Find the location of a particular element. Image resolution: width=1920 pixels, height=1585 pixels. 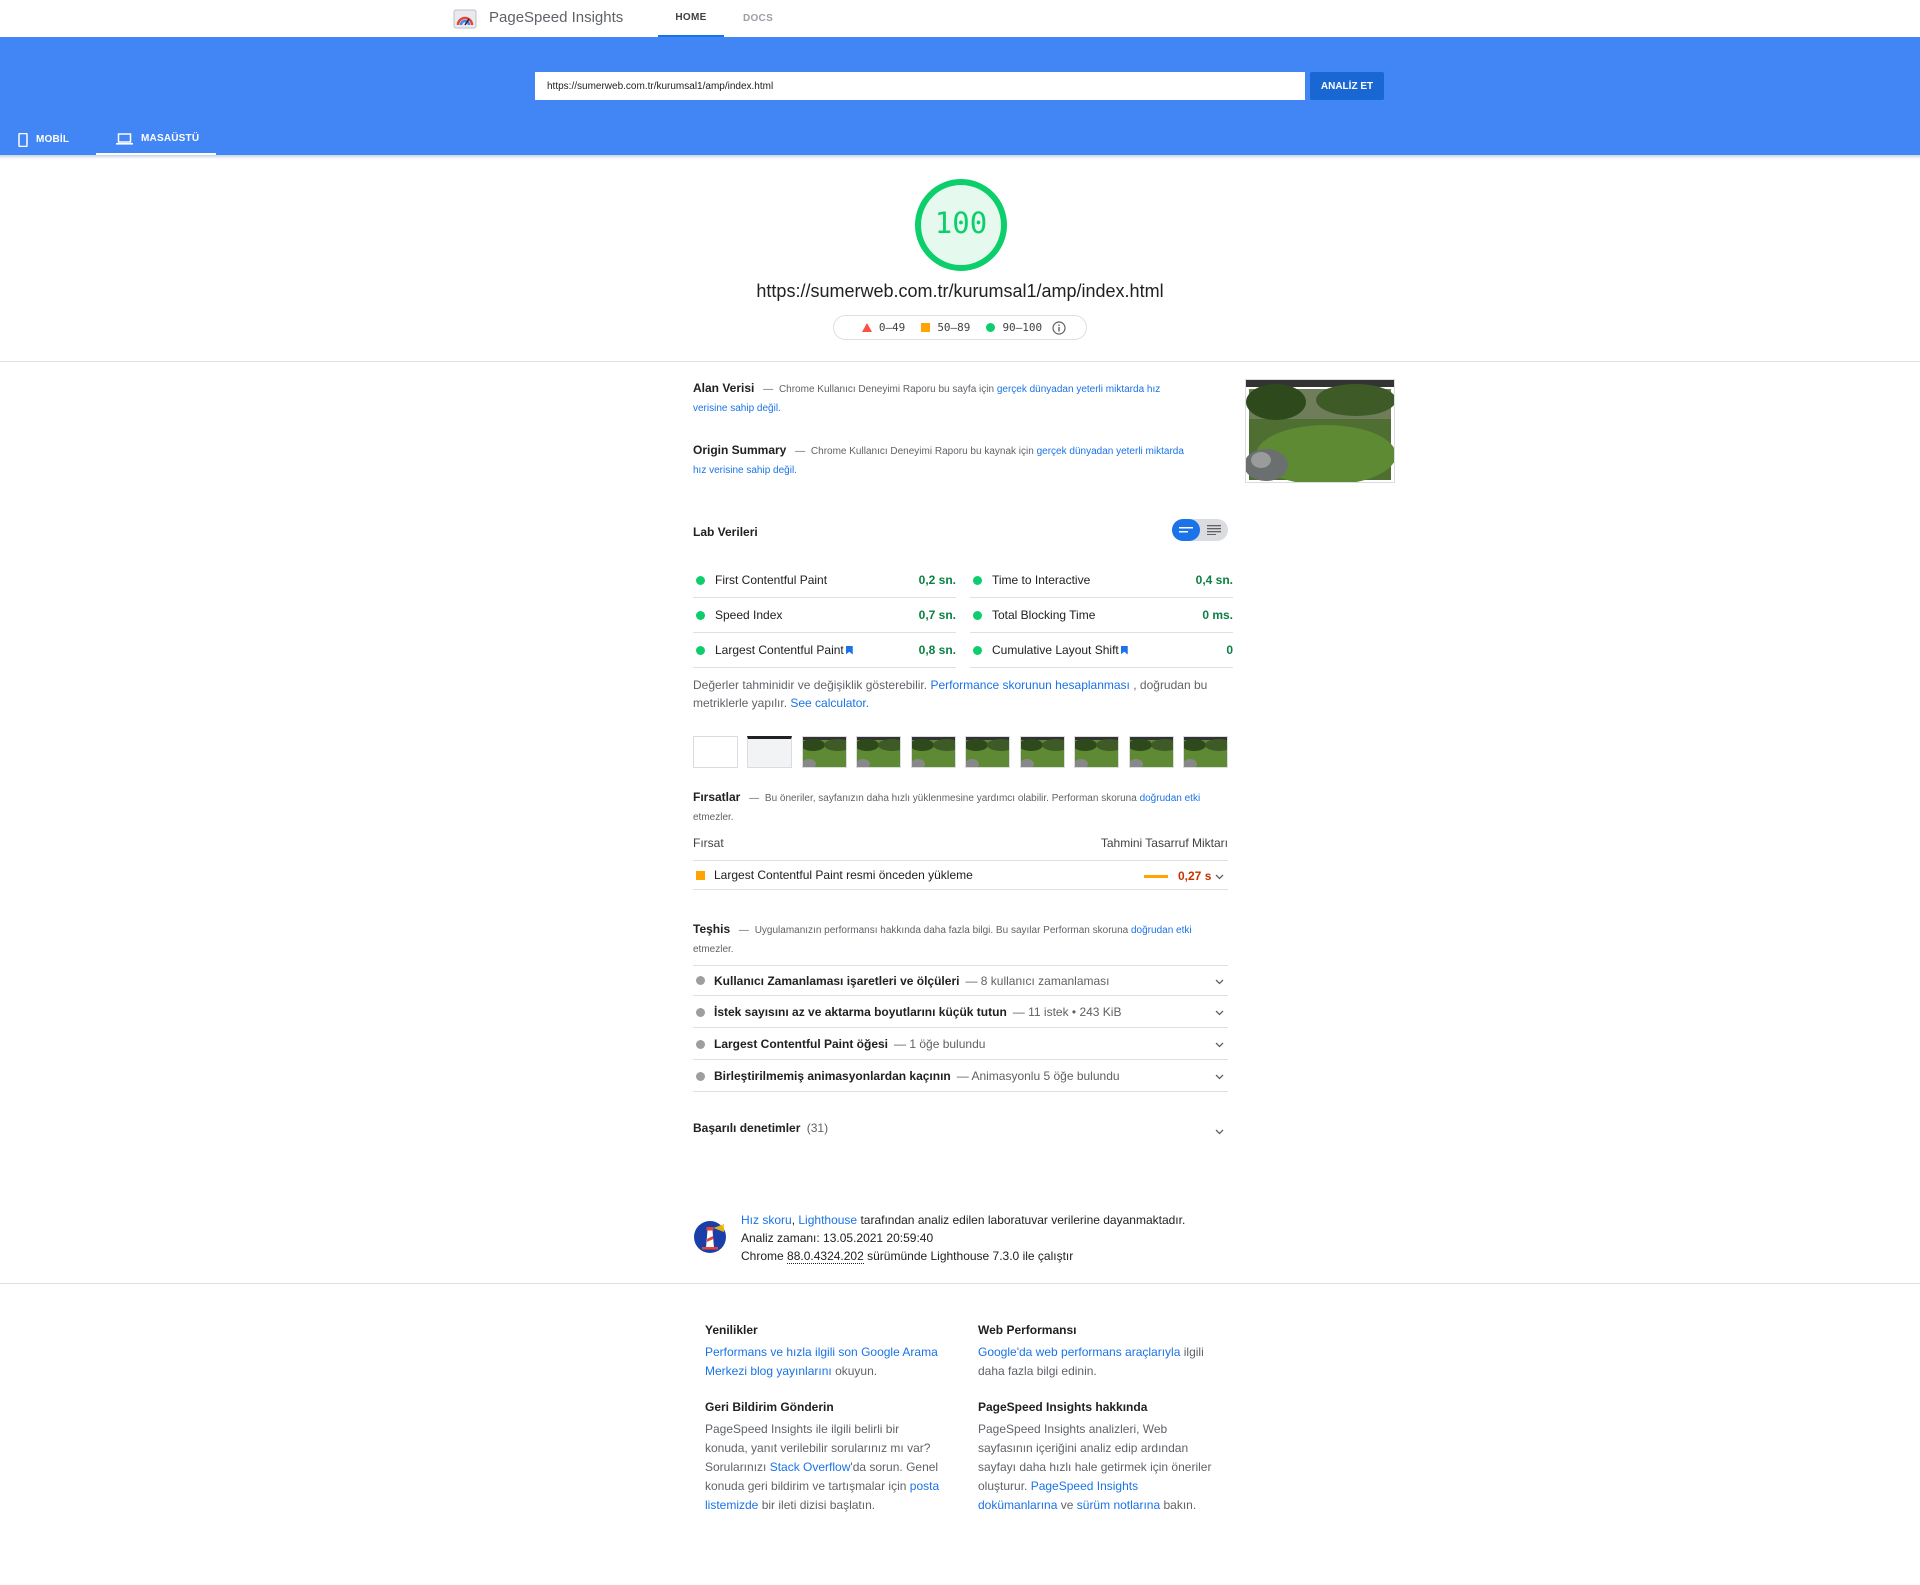

passed-audits: Başarılı denetimler (31) is located at coordinates (960, 1131).